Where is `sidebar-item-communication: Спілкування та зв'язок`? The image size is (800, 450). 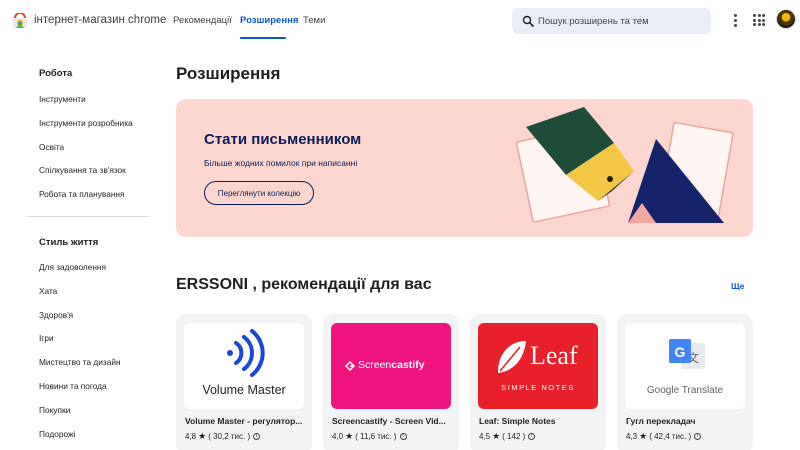
sidebar-item-communication: Спілкування та зв'язок is located at coordinates (82, 170).